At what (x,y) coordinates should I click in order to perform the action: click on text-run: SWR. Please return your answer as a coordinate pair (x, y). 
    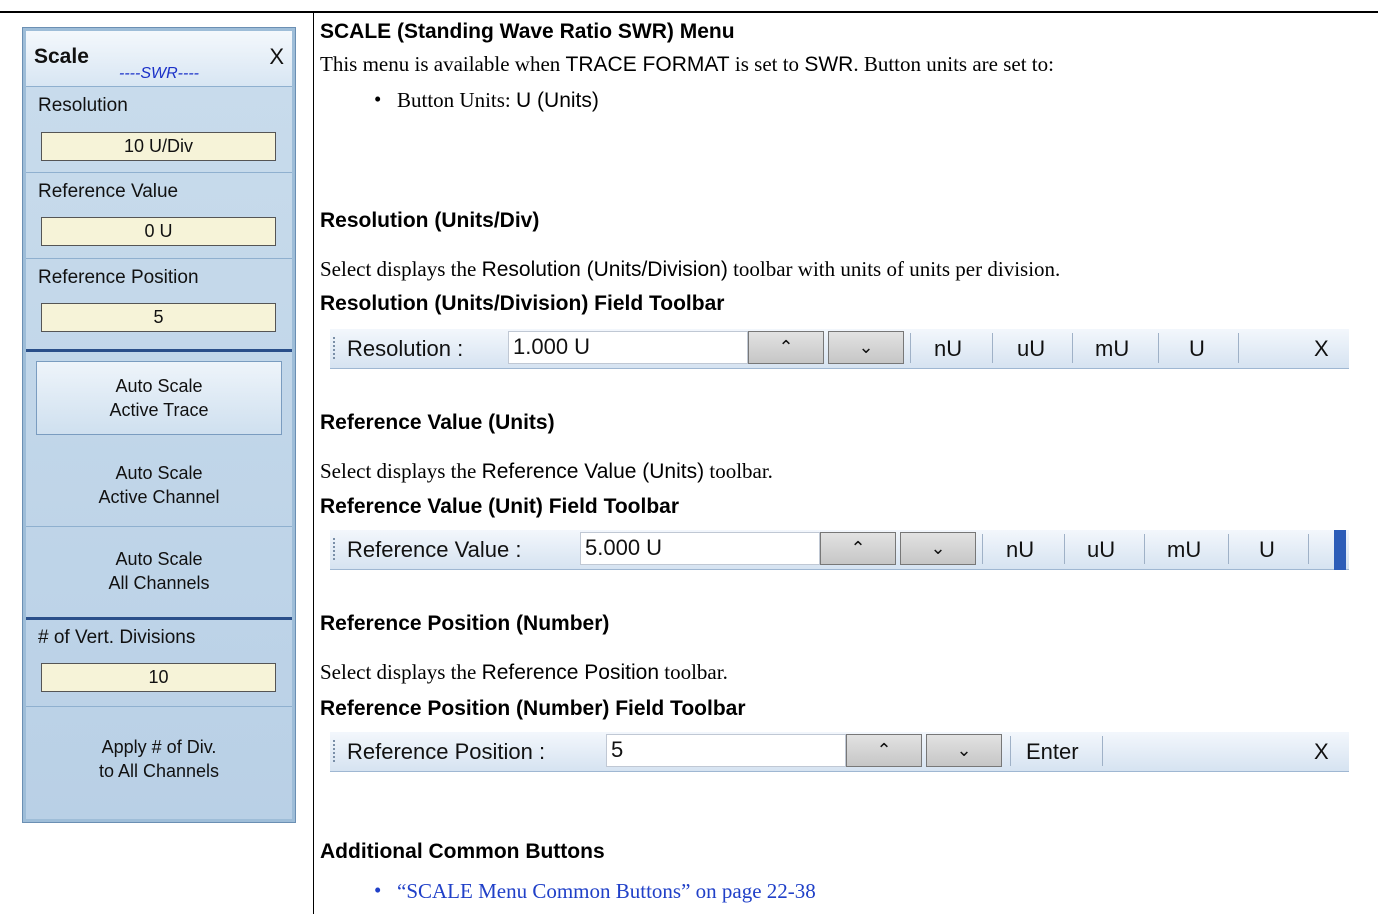
    Looking at the image, I should click on (829, 64).